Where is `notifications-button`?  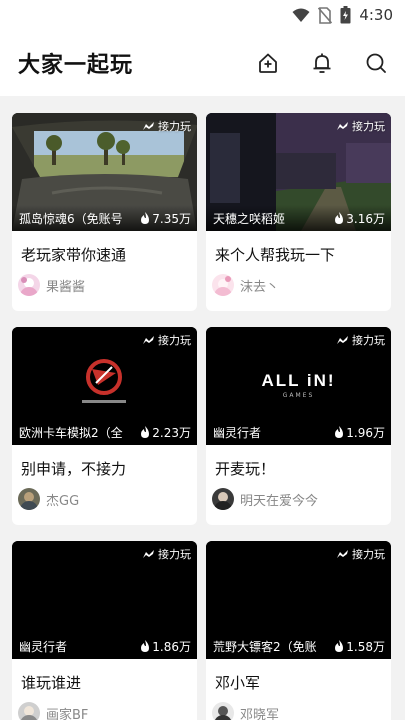 notifications-button is located at coordinates (322, 63).